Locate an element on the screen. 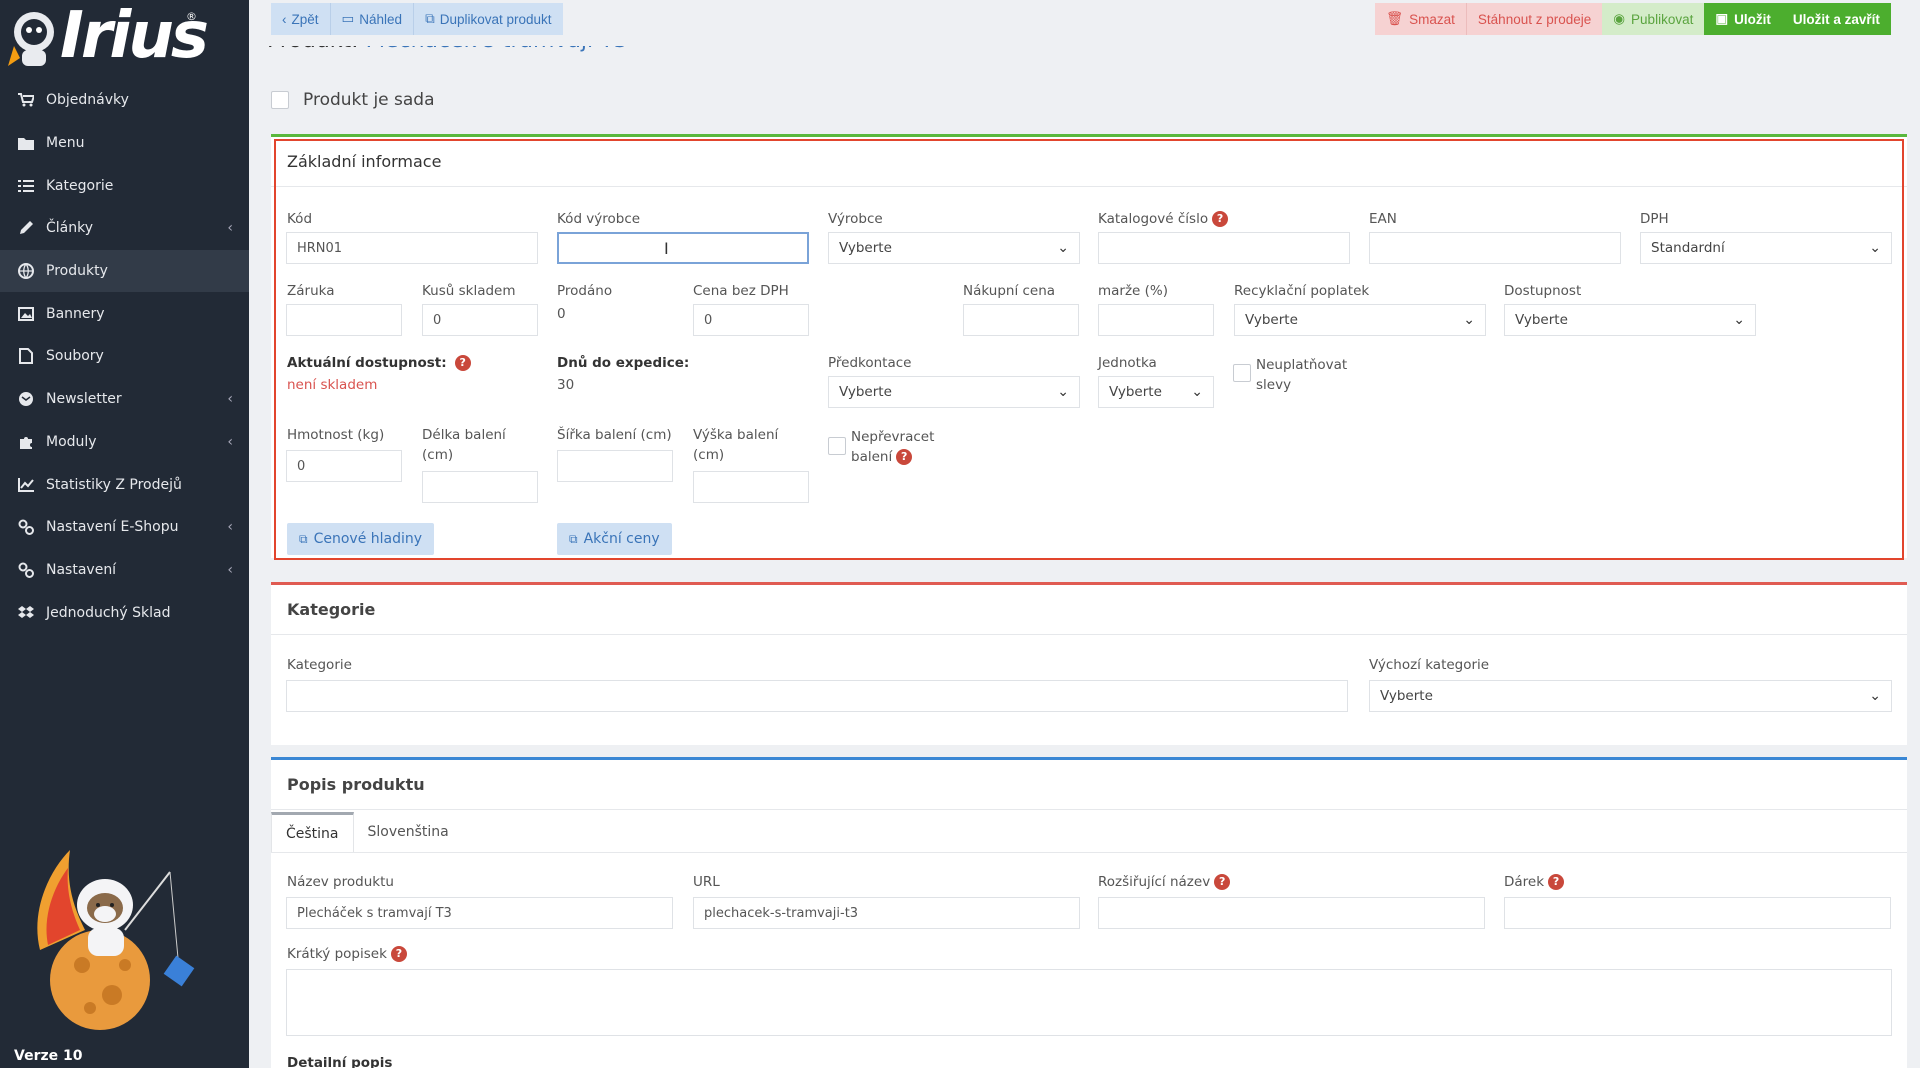 The height and width of the screenshot is (1068, 1920). sidebar-item-objednavky: Objednávky is located at coordinates (124, 100).